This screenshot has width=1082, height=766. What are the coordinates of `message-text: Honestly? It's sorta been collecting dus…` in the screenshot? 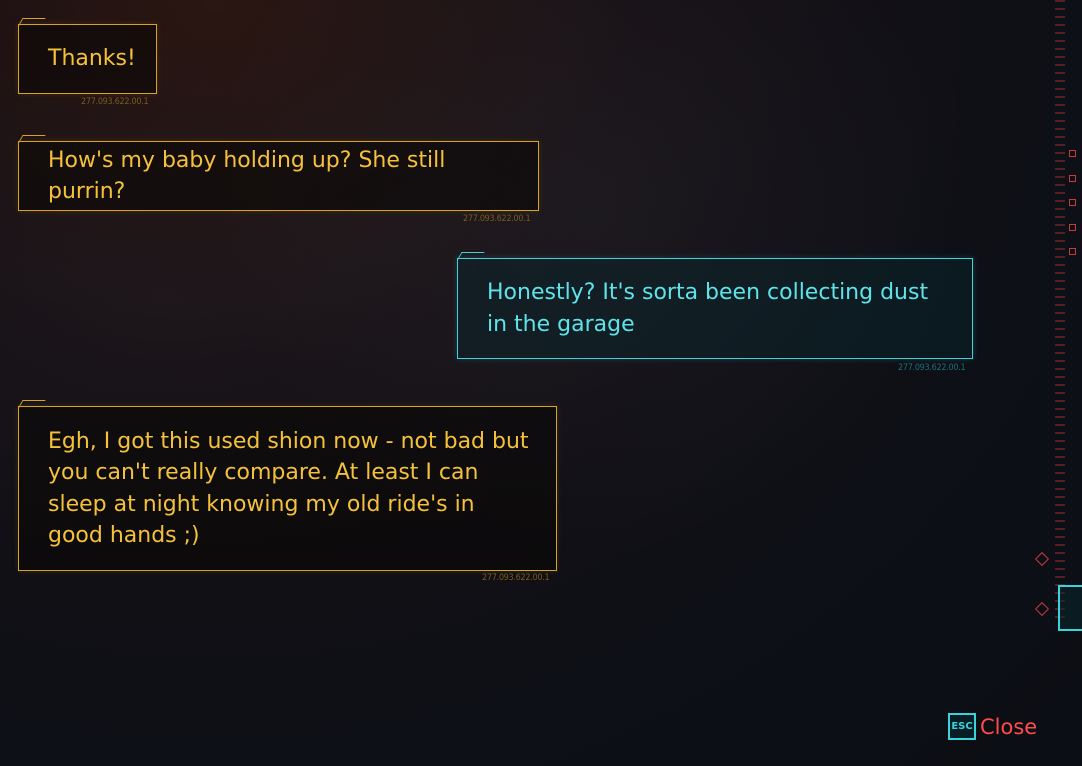 It's located at (708, 308).